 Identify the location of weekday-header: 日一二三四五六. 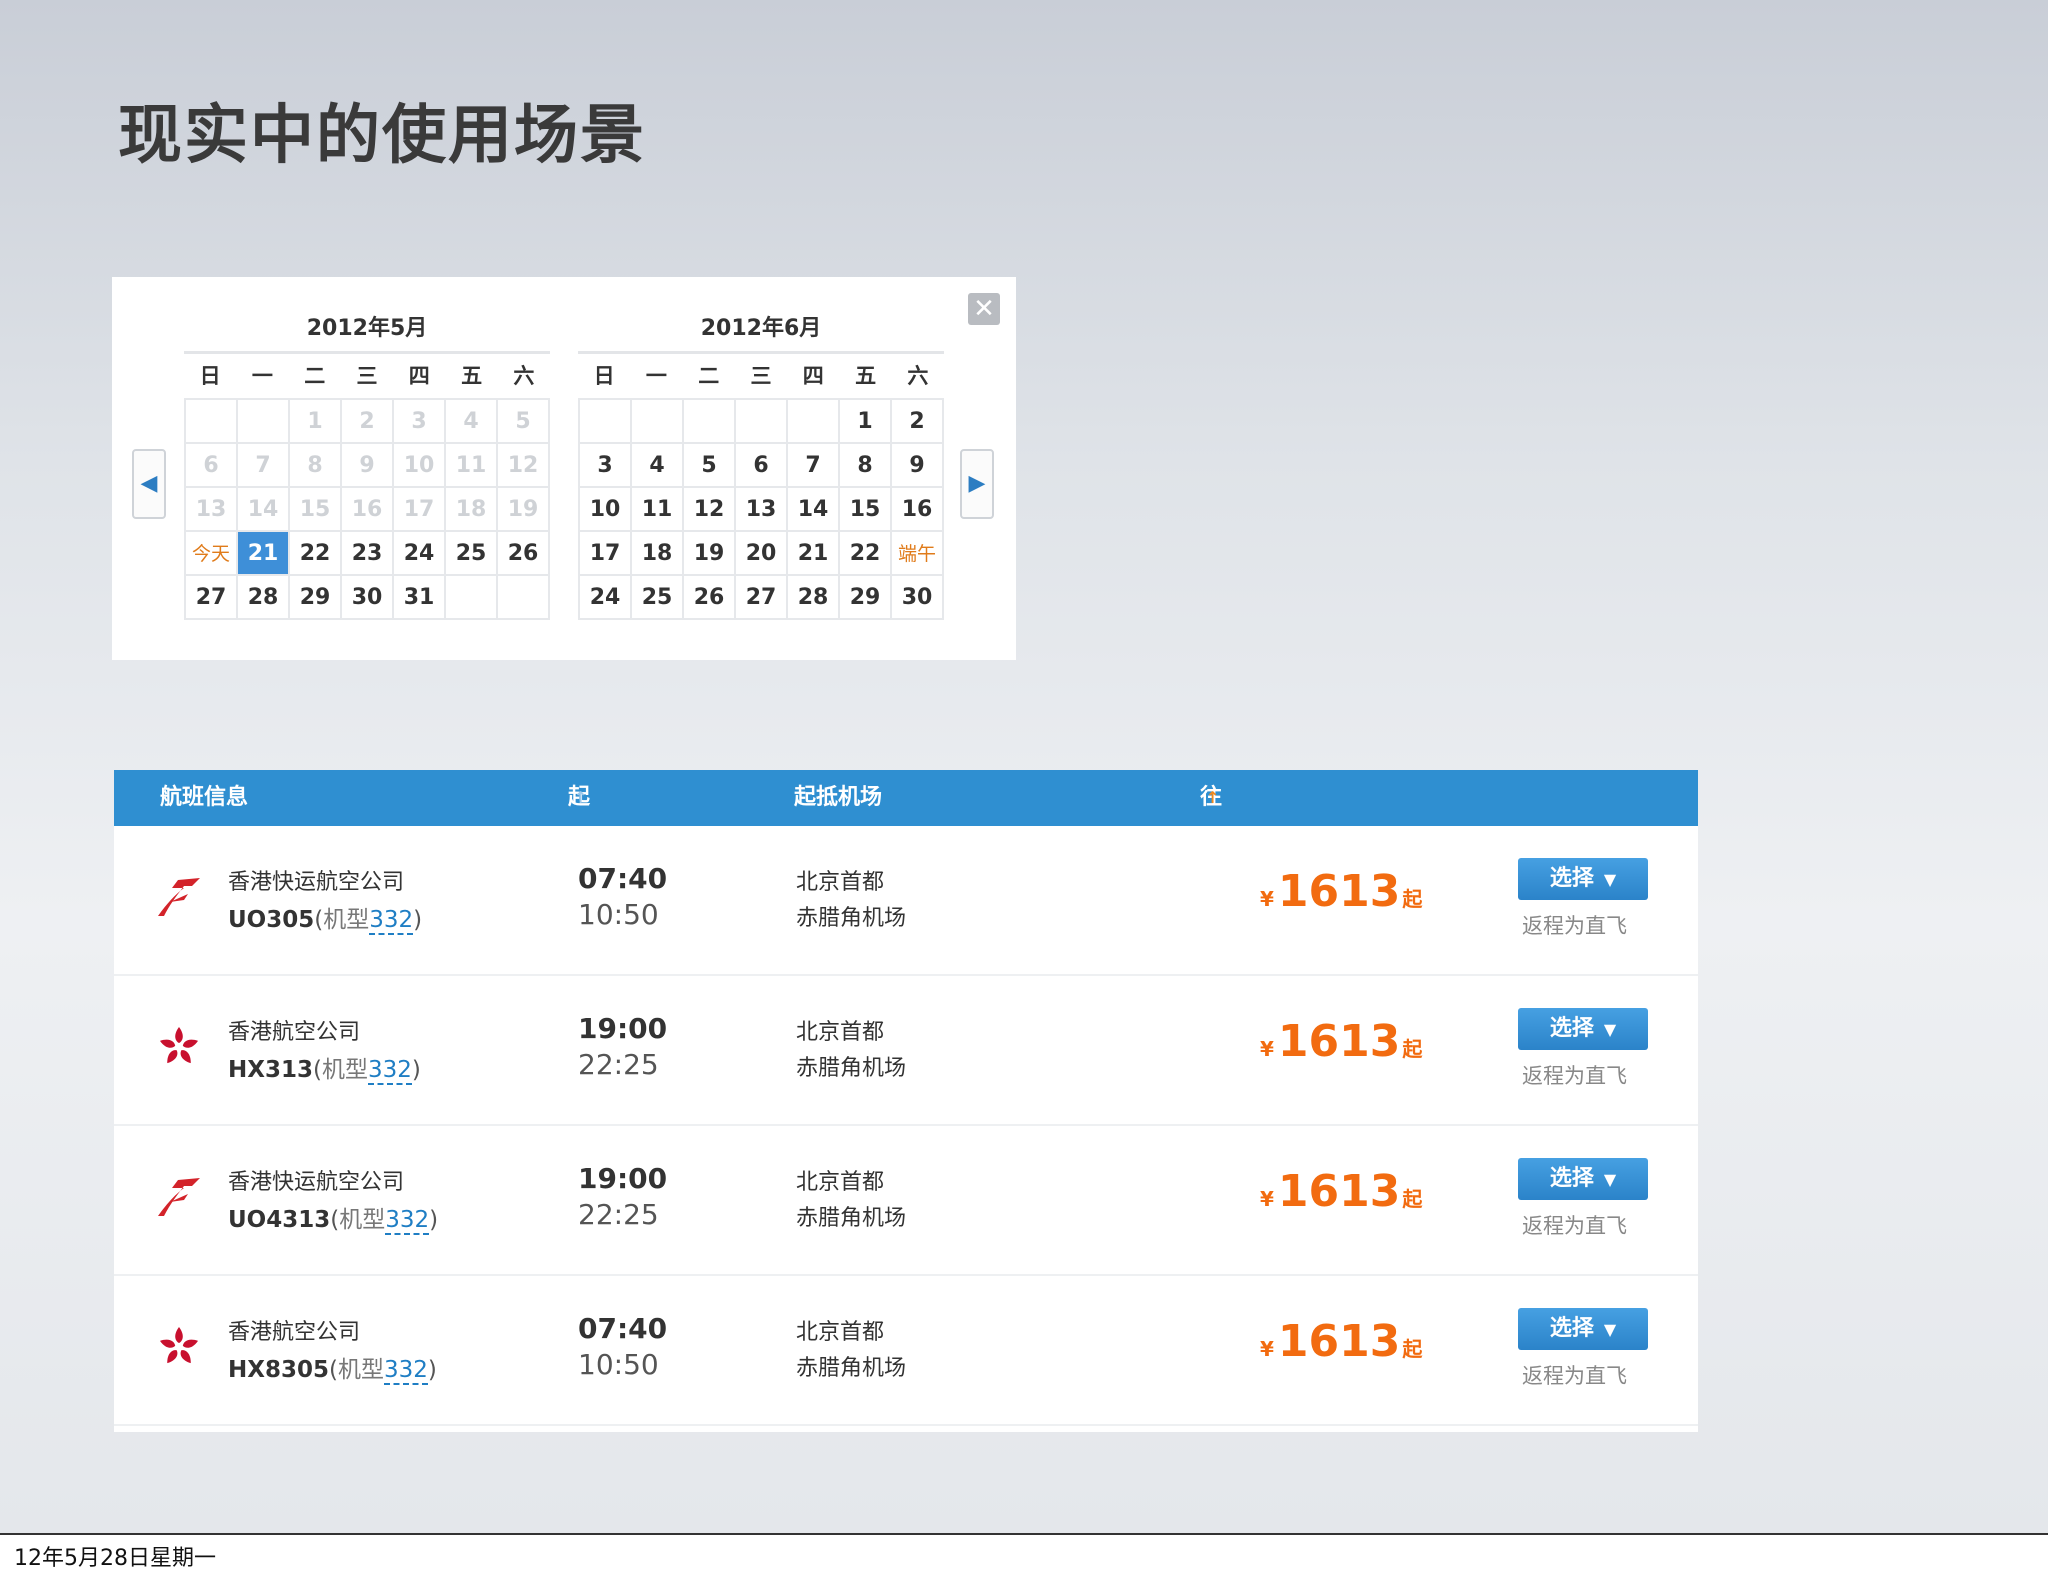
(367, 376).